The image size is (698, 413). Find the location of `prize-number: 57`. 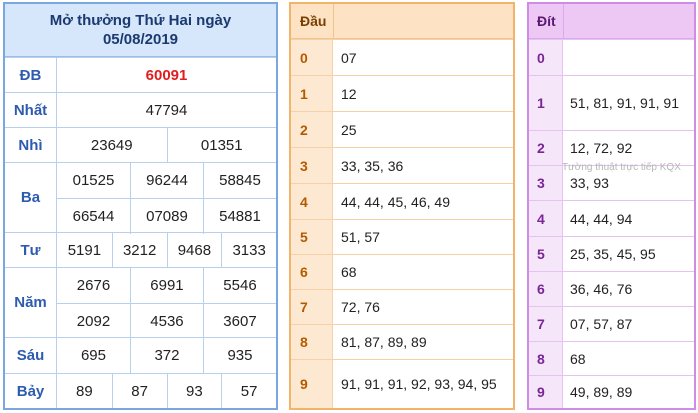

prize-number: 57 is located at coordinates (248, 391).